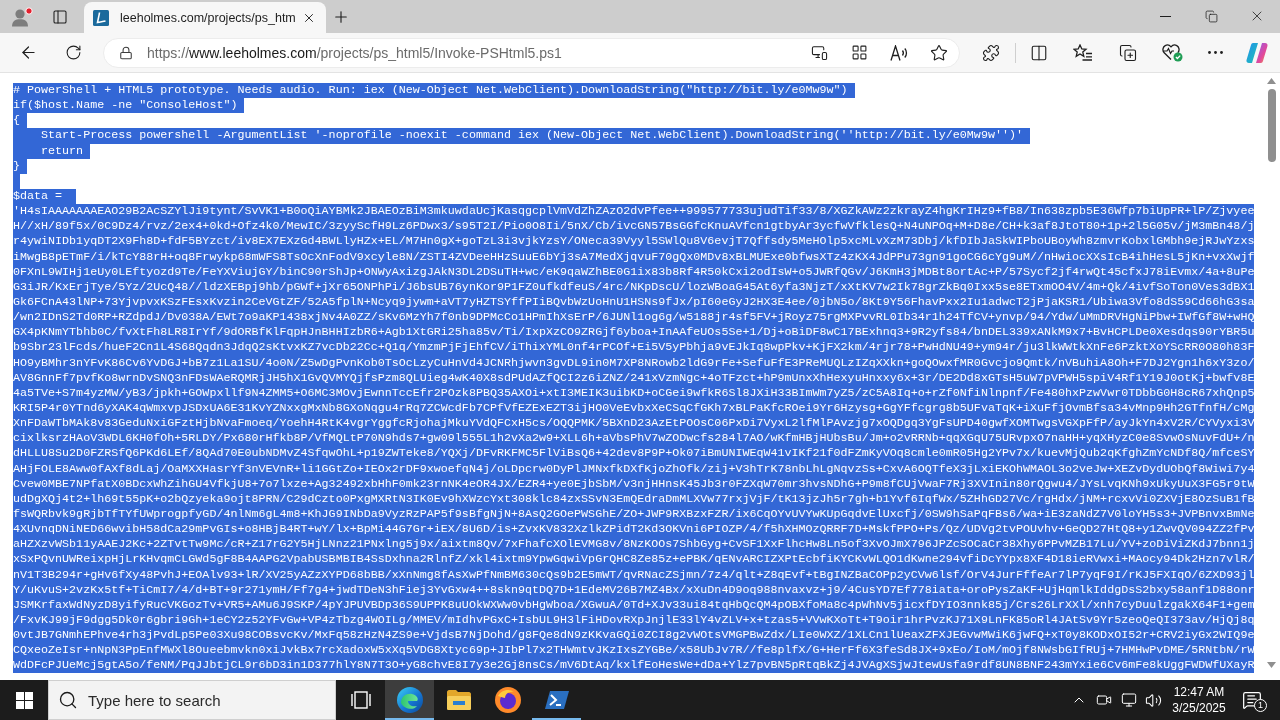 The width and height of the screenshot is (1280, 720). I want to click on panel-icon, so click(60, 17).